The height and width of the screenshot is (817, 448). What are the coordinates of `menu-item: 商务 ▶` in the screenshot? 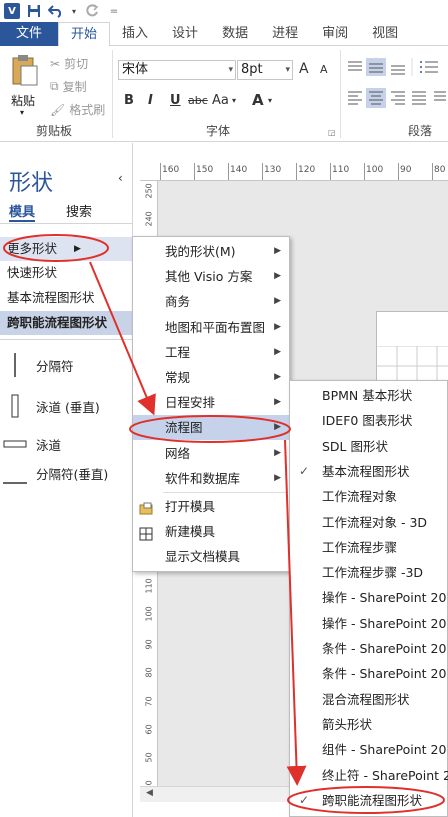 It's located at (211, 301).